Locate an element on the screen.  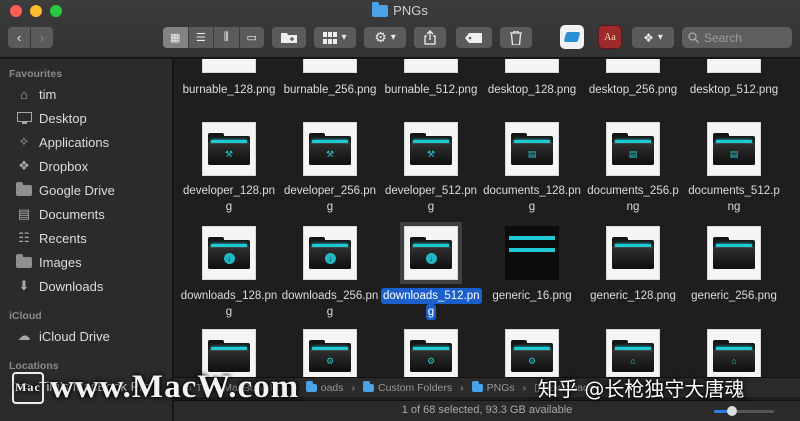
dropbox-button: ❖ ▾ is located at coordinates (653, 37).